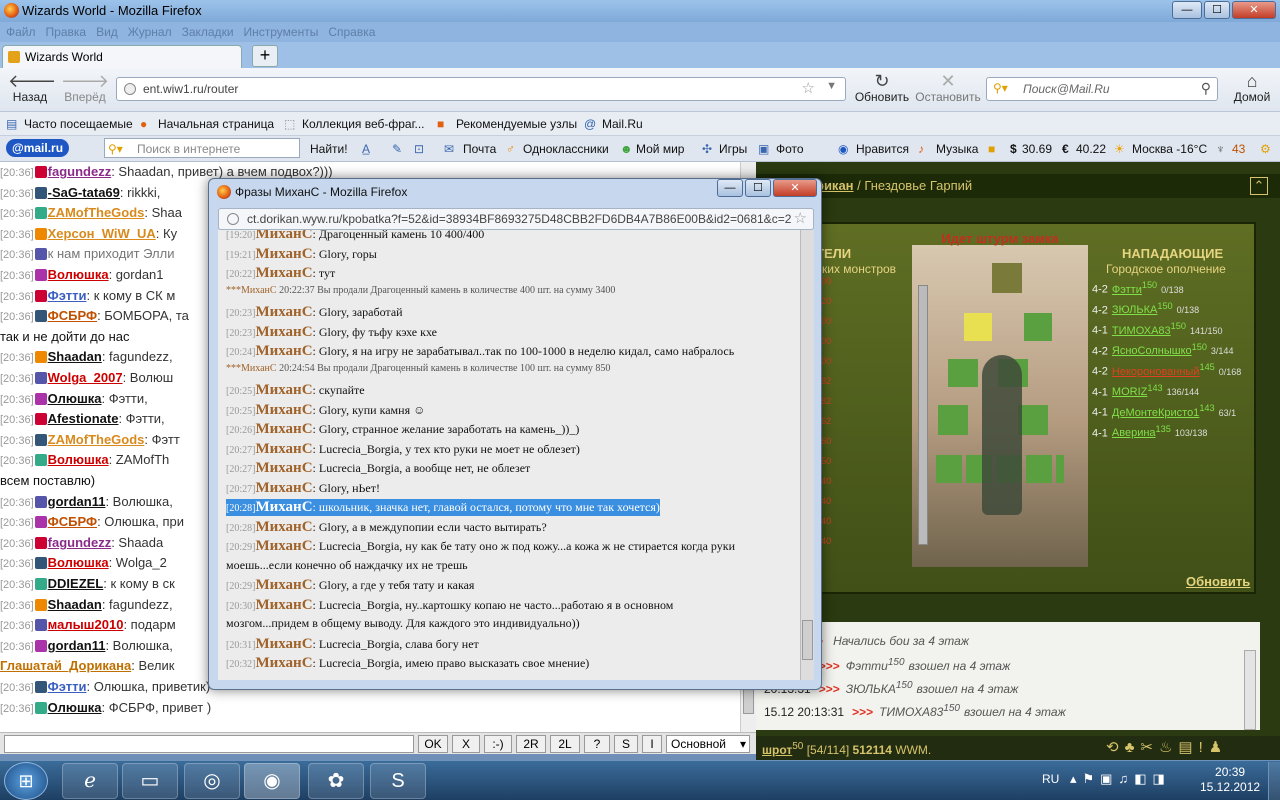  Describe the element at coordinates (329, 149) in the screenshot. I see `find-button: Найти!` at that location.